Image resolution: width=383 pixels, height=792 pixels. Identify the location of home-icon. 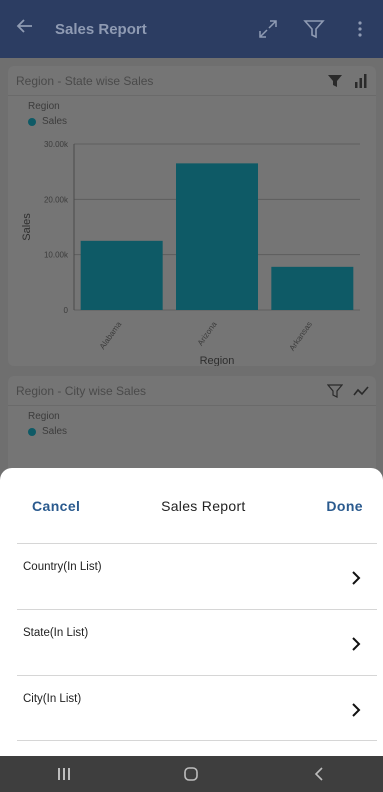
(191, 774).